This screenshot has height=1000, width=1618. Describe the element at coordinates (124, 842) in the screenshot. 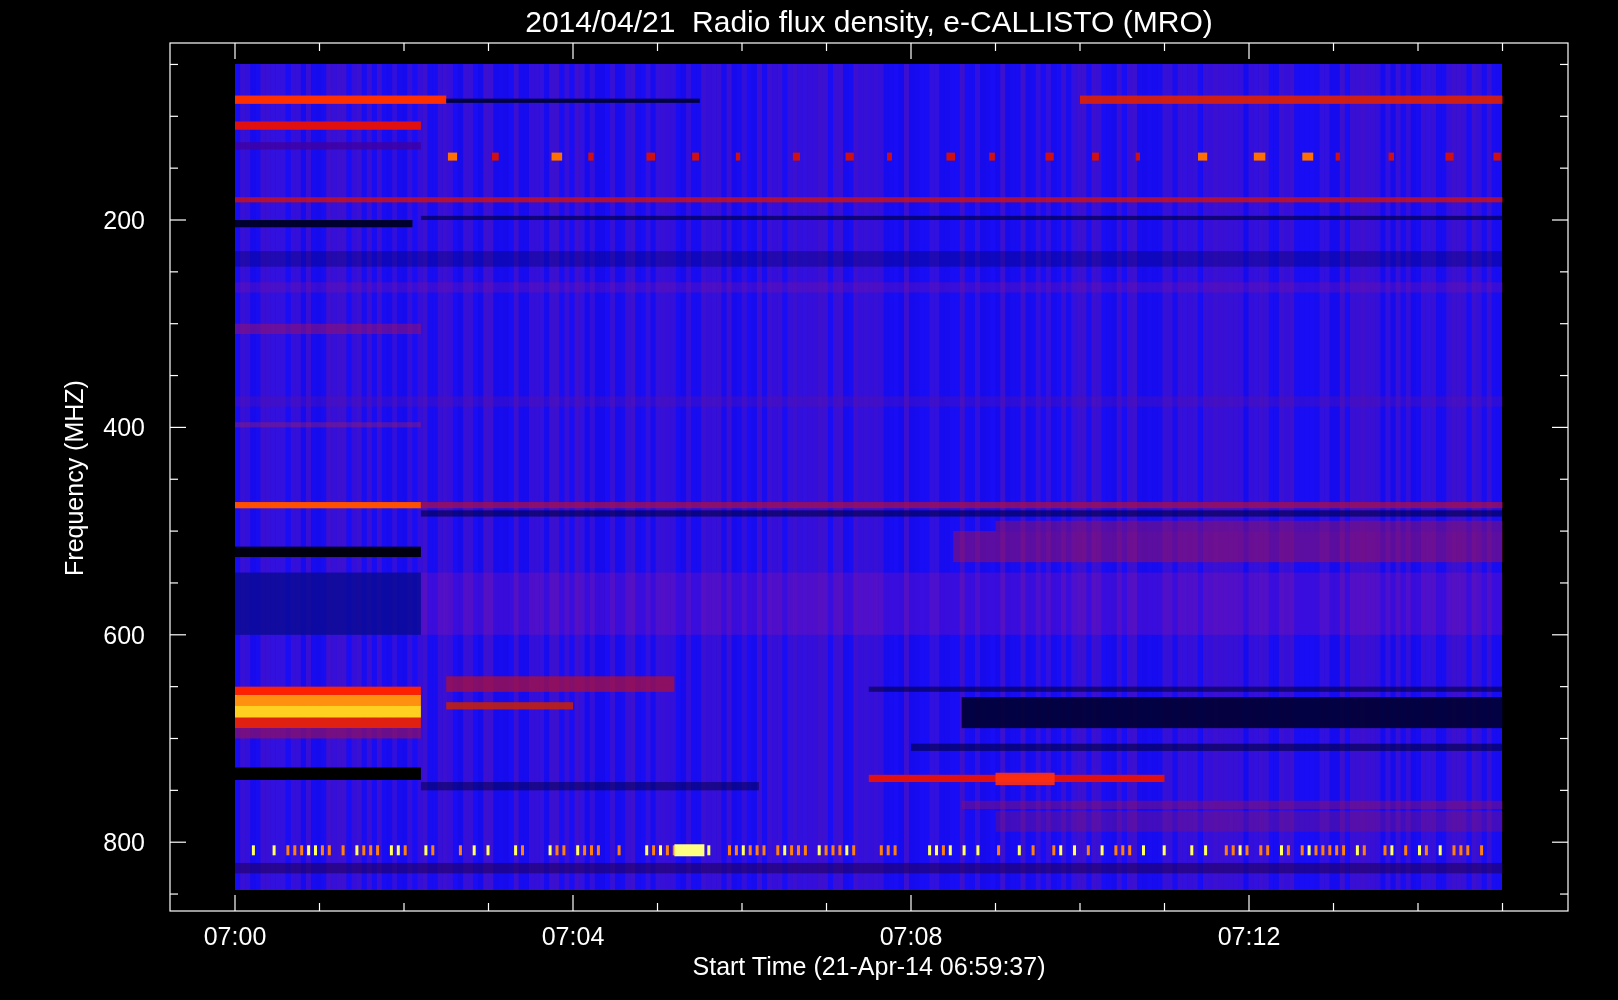

I see `y-tick-label: 800` at that location.